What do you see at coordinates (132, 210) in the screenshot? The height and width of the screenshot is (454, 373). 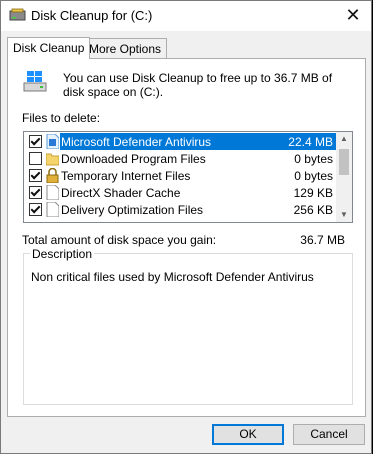 I see `file-name: Delivery Optimization Files` at bounding box center [132, 210].